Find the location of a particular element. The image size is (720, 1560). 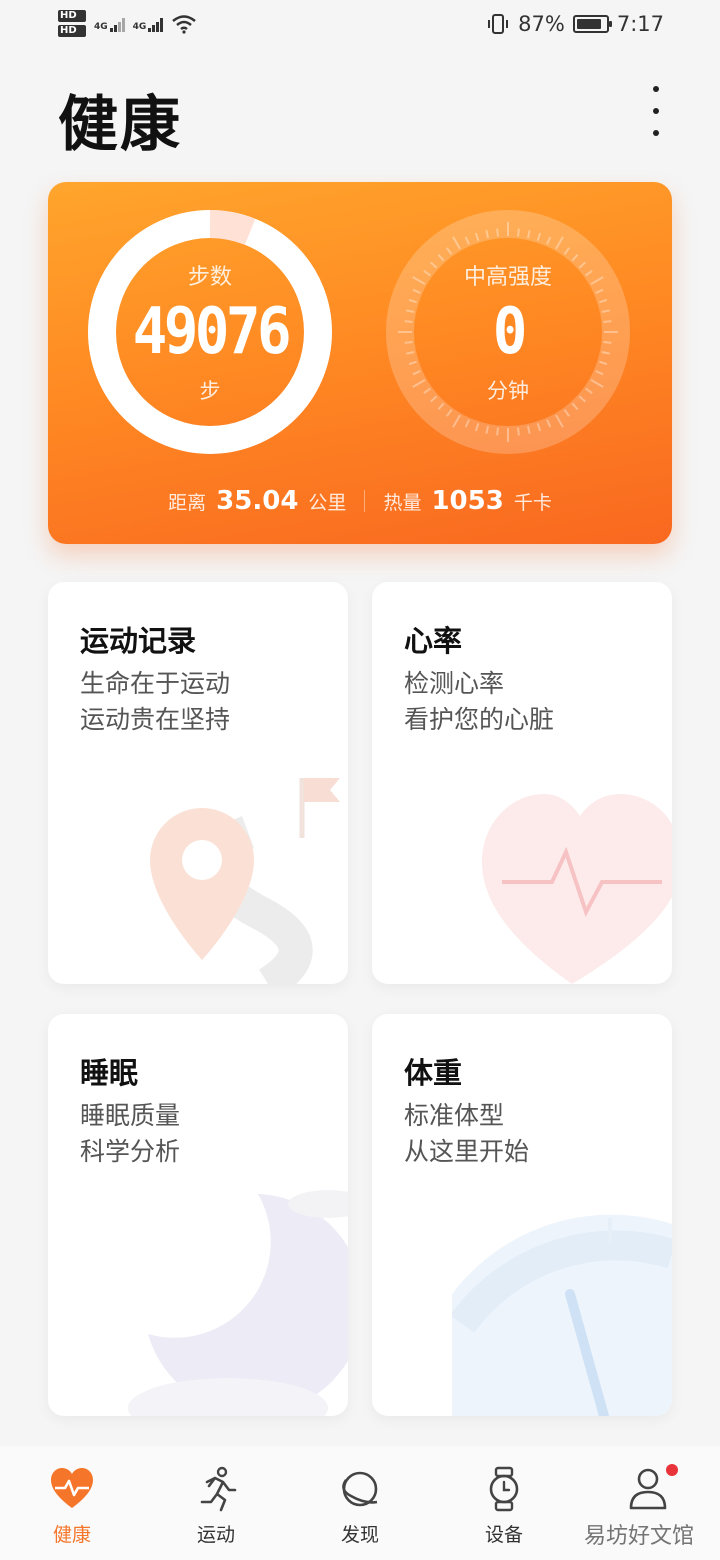

nav-item-discover: 发现 is located at coordinates (360, 1503).